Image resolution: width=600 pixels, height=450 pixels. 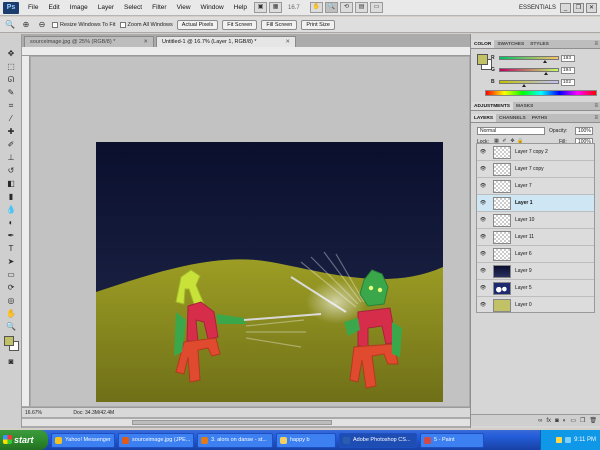 I want to click on tab-layers: LAYERS, so click(x=484, y=118).